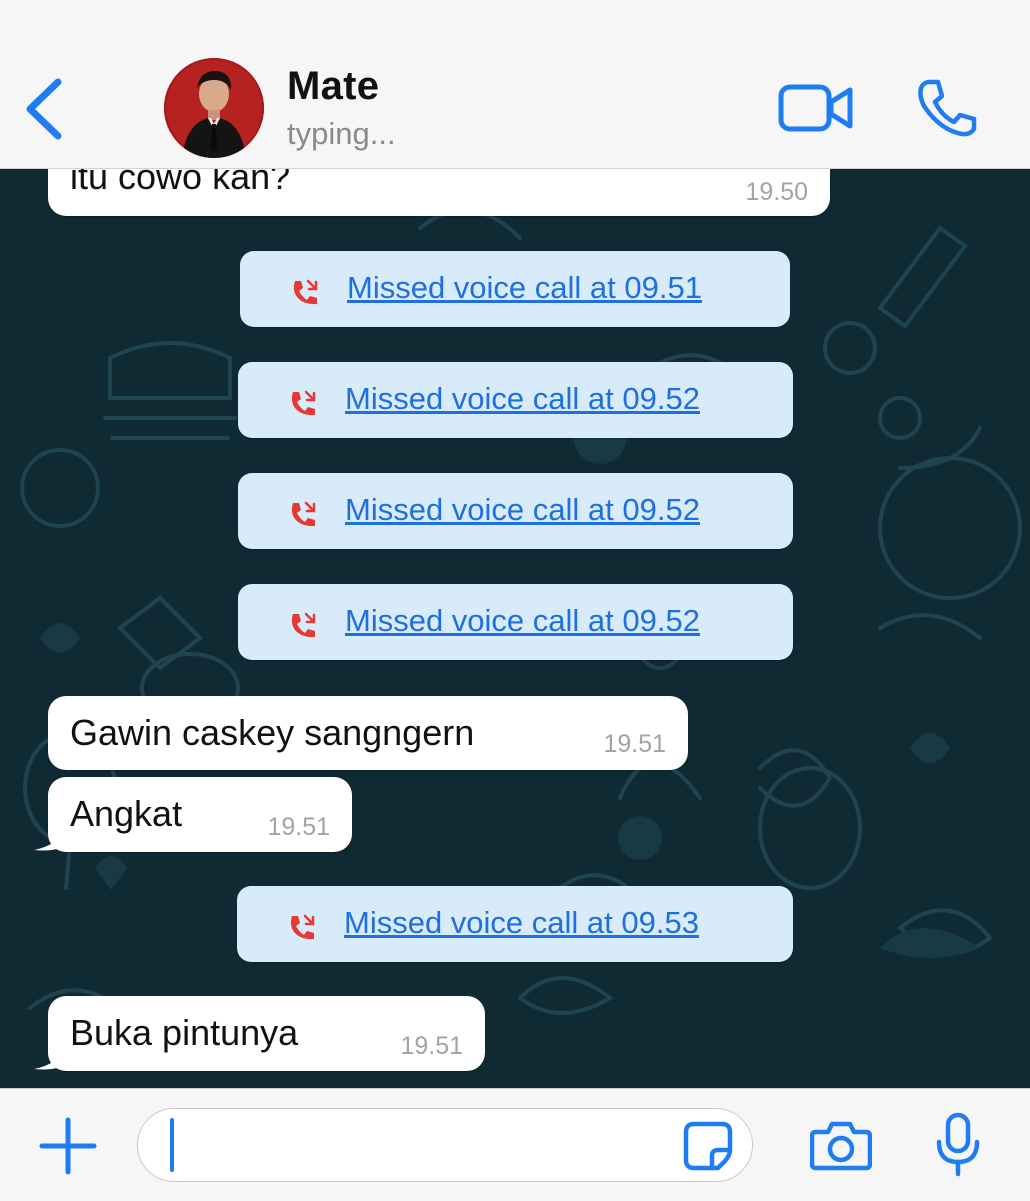  Describe the element at coordinates (272, 732) in the screenshot. I see `message-text: Gawin caskey sangngern` at that location.